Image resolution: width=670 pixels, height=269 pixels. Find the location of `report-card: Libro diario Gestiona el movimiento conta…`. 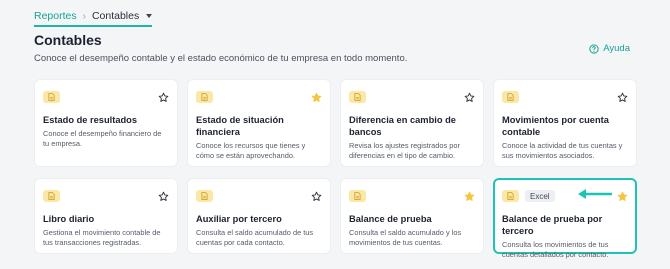

report-card: Libro diario Gestiona el movimiento conta… is located at coordinates (106, 216).